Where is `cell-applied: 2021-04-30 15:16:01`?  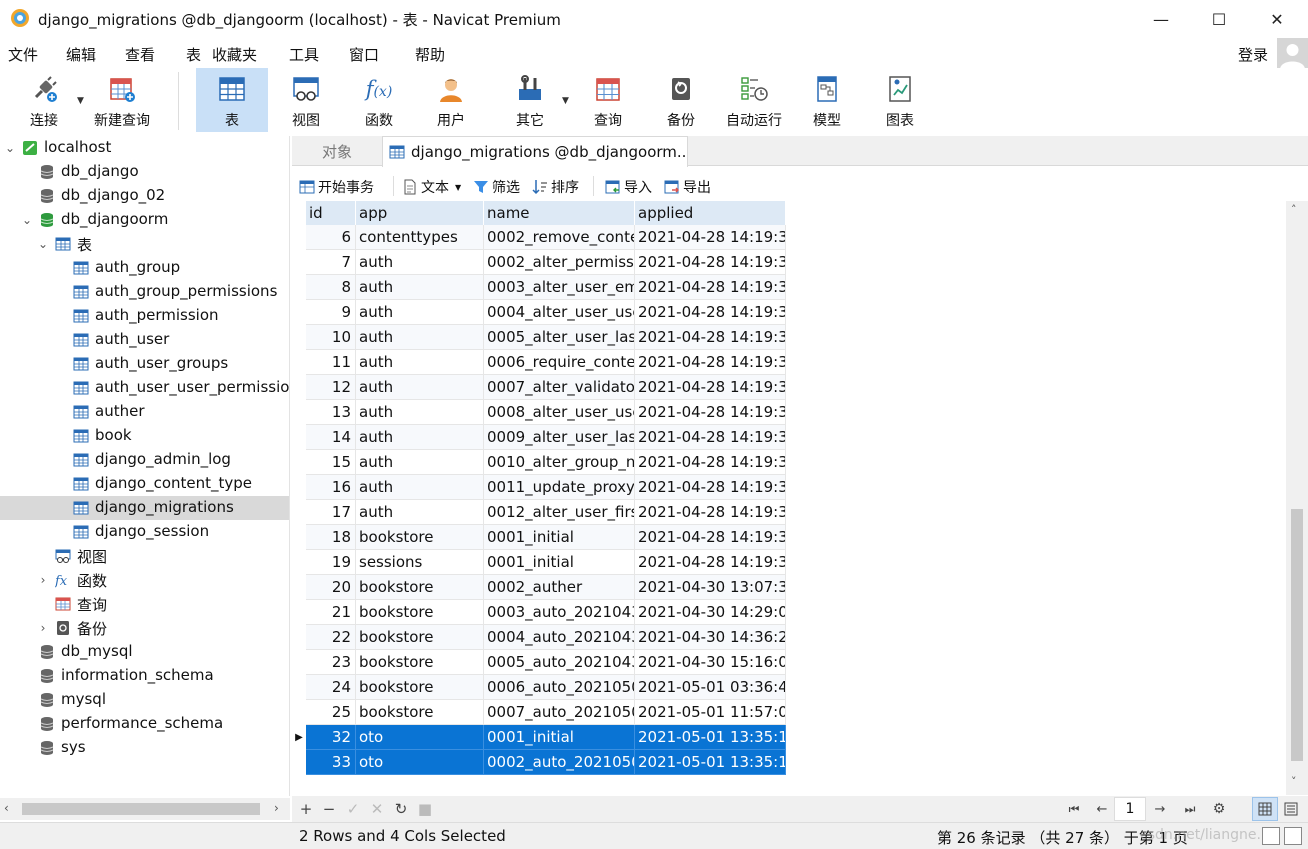
cell-applied: 2021-04-30 15:16:01 is located at coordinates (710, 662).